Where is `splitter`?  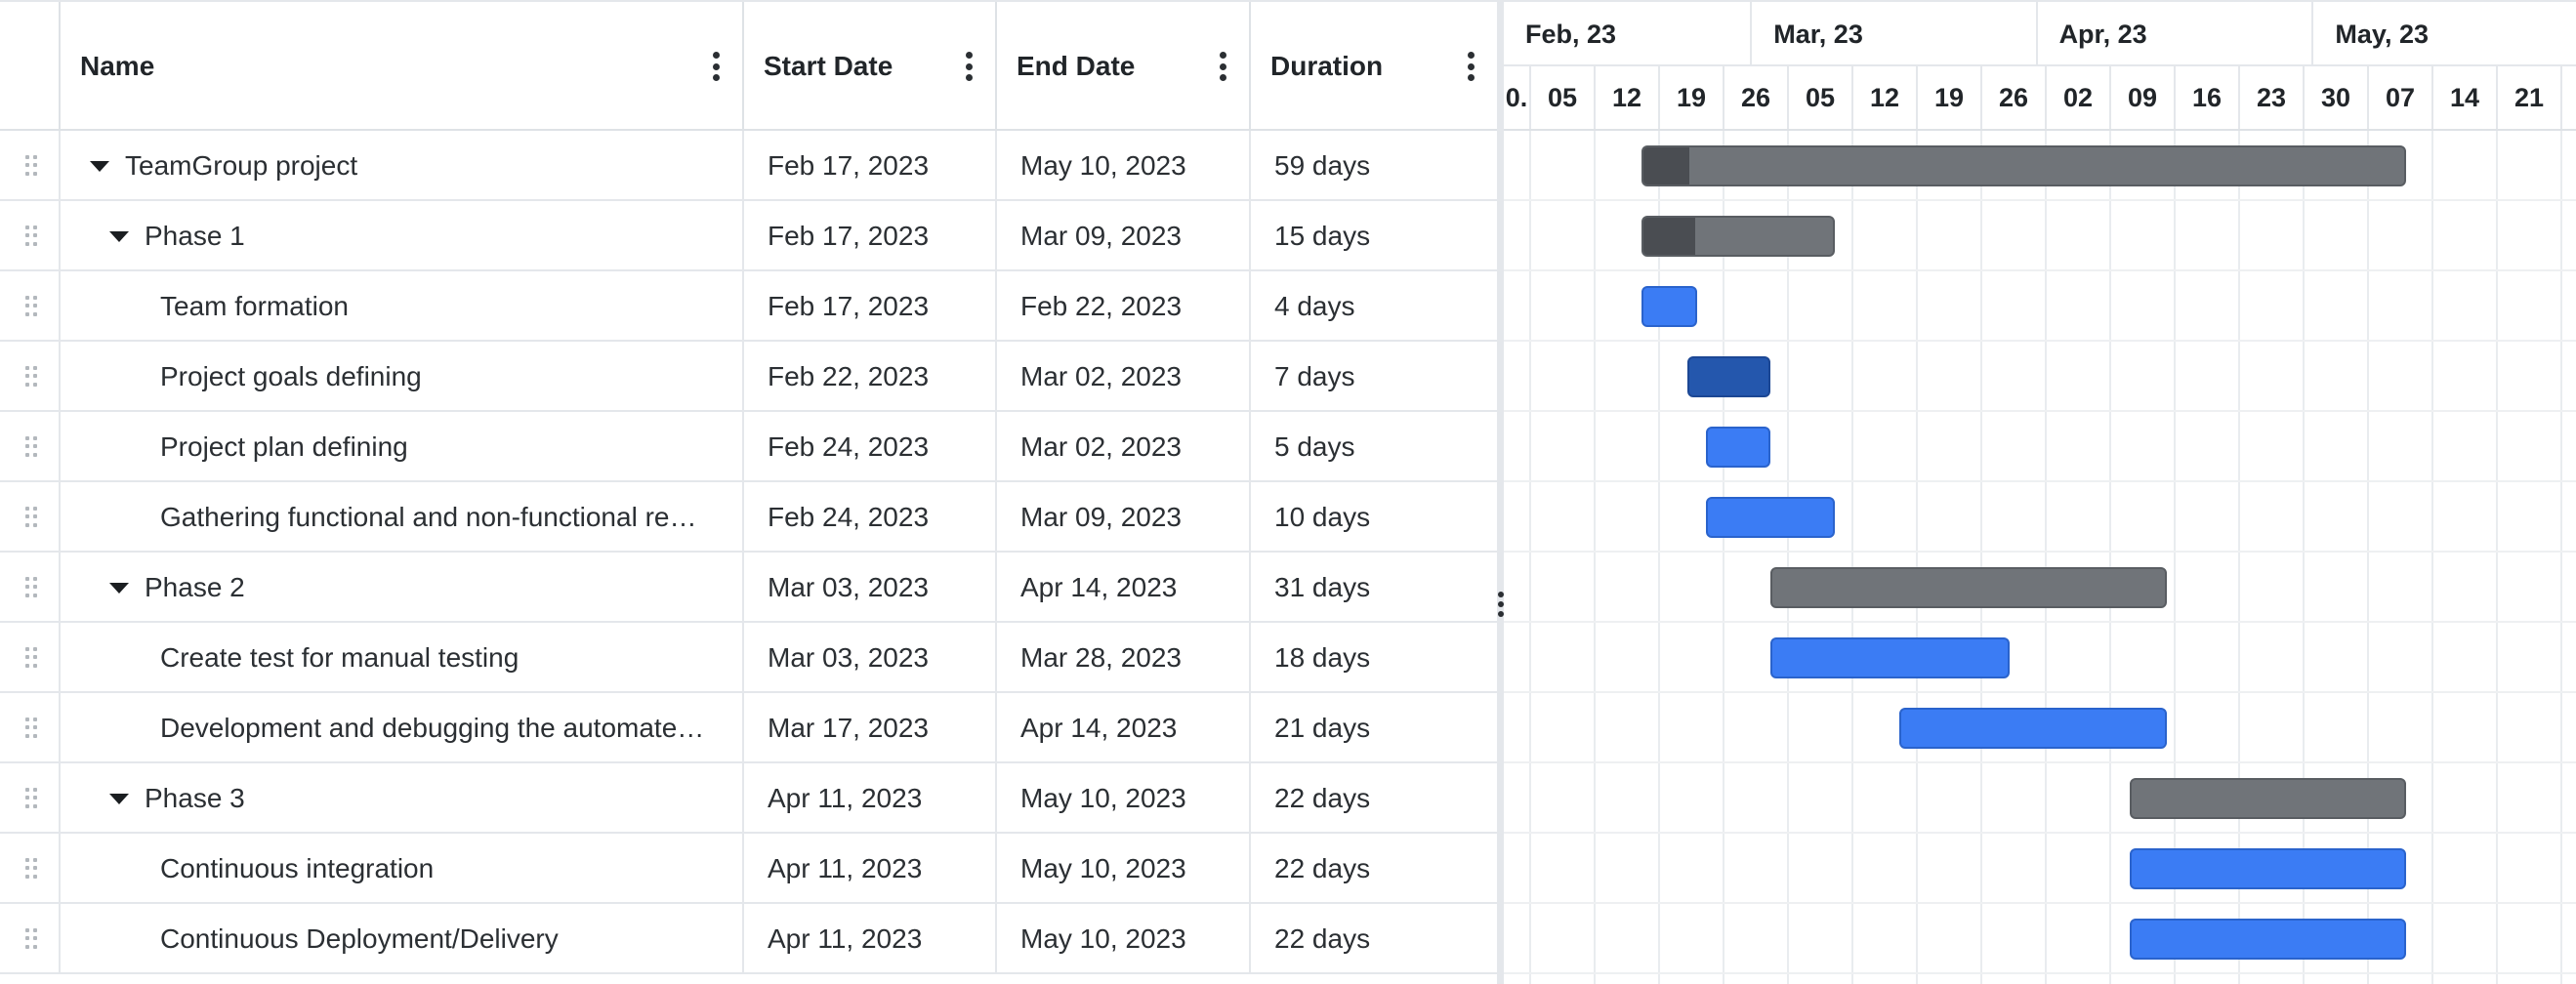
splitter is located at coordinates (1500, 492).